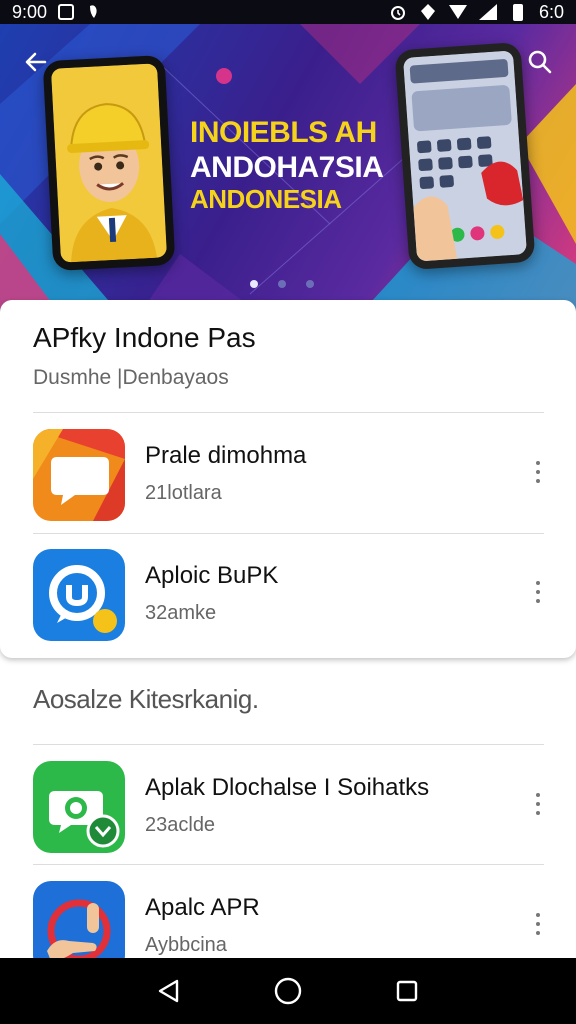 The image size is (576, 1024). What do you see at coordinates (283, 132) in the screenshot?
I see `hero-line-1: INOIEBLS AH` at bounding box center [283, 132].